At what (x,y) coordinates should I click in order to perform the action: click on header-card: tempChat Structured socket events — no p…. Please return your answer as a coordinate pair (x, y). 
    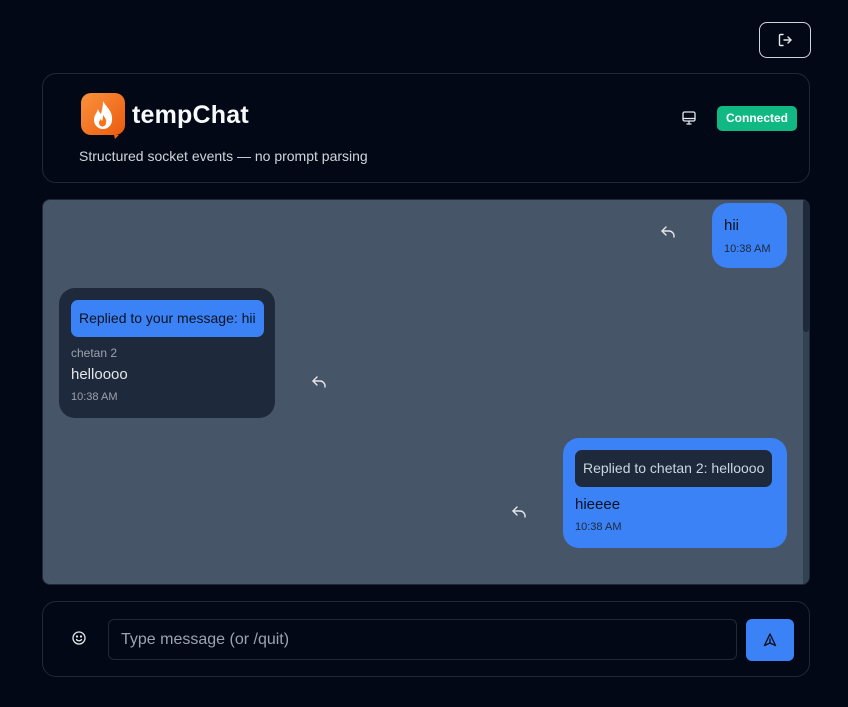
    Looking at the image, I should click on (426, 128).